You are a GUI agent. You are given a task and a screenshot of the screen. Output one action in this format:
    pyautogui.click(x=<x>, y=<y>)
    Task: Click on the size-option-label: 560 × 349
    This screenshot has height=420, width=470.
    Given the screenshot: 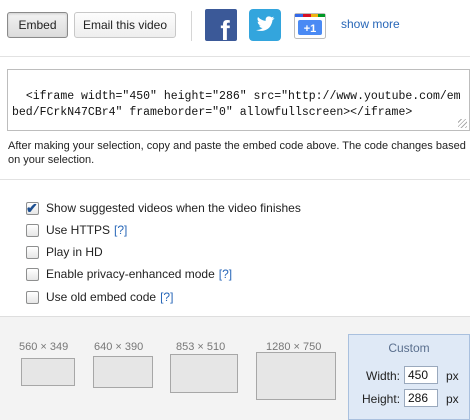 What is the action you would take?
    pyautogui.click(x=44, y=347)
    